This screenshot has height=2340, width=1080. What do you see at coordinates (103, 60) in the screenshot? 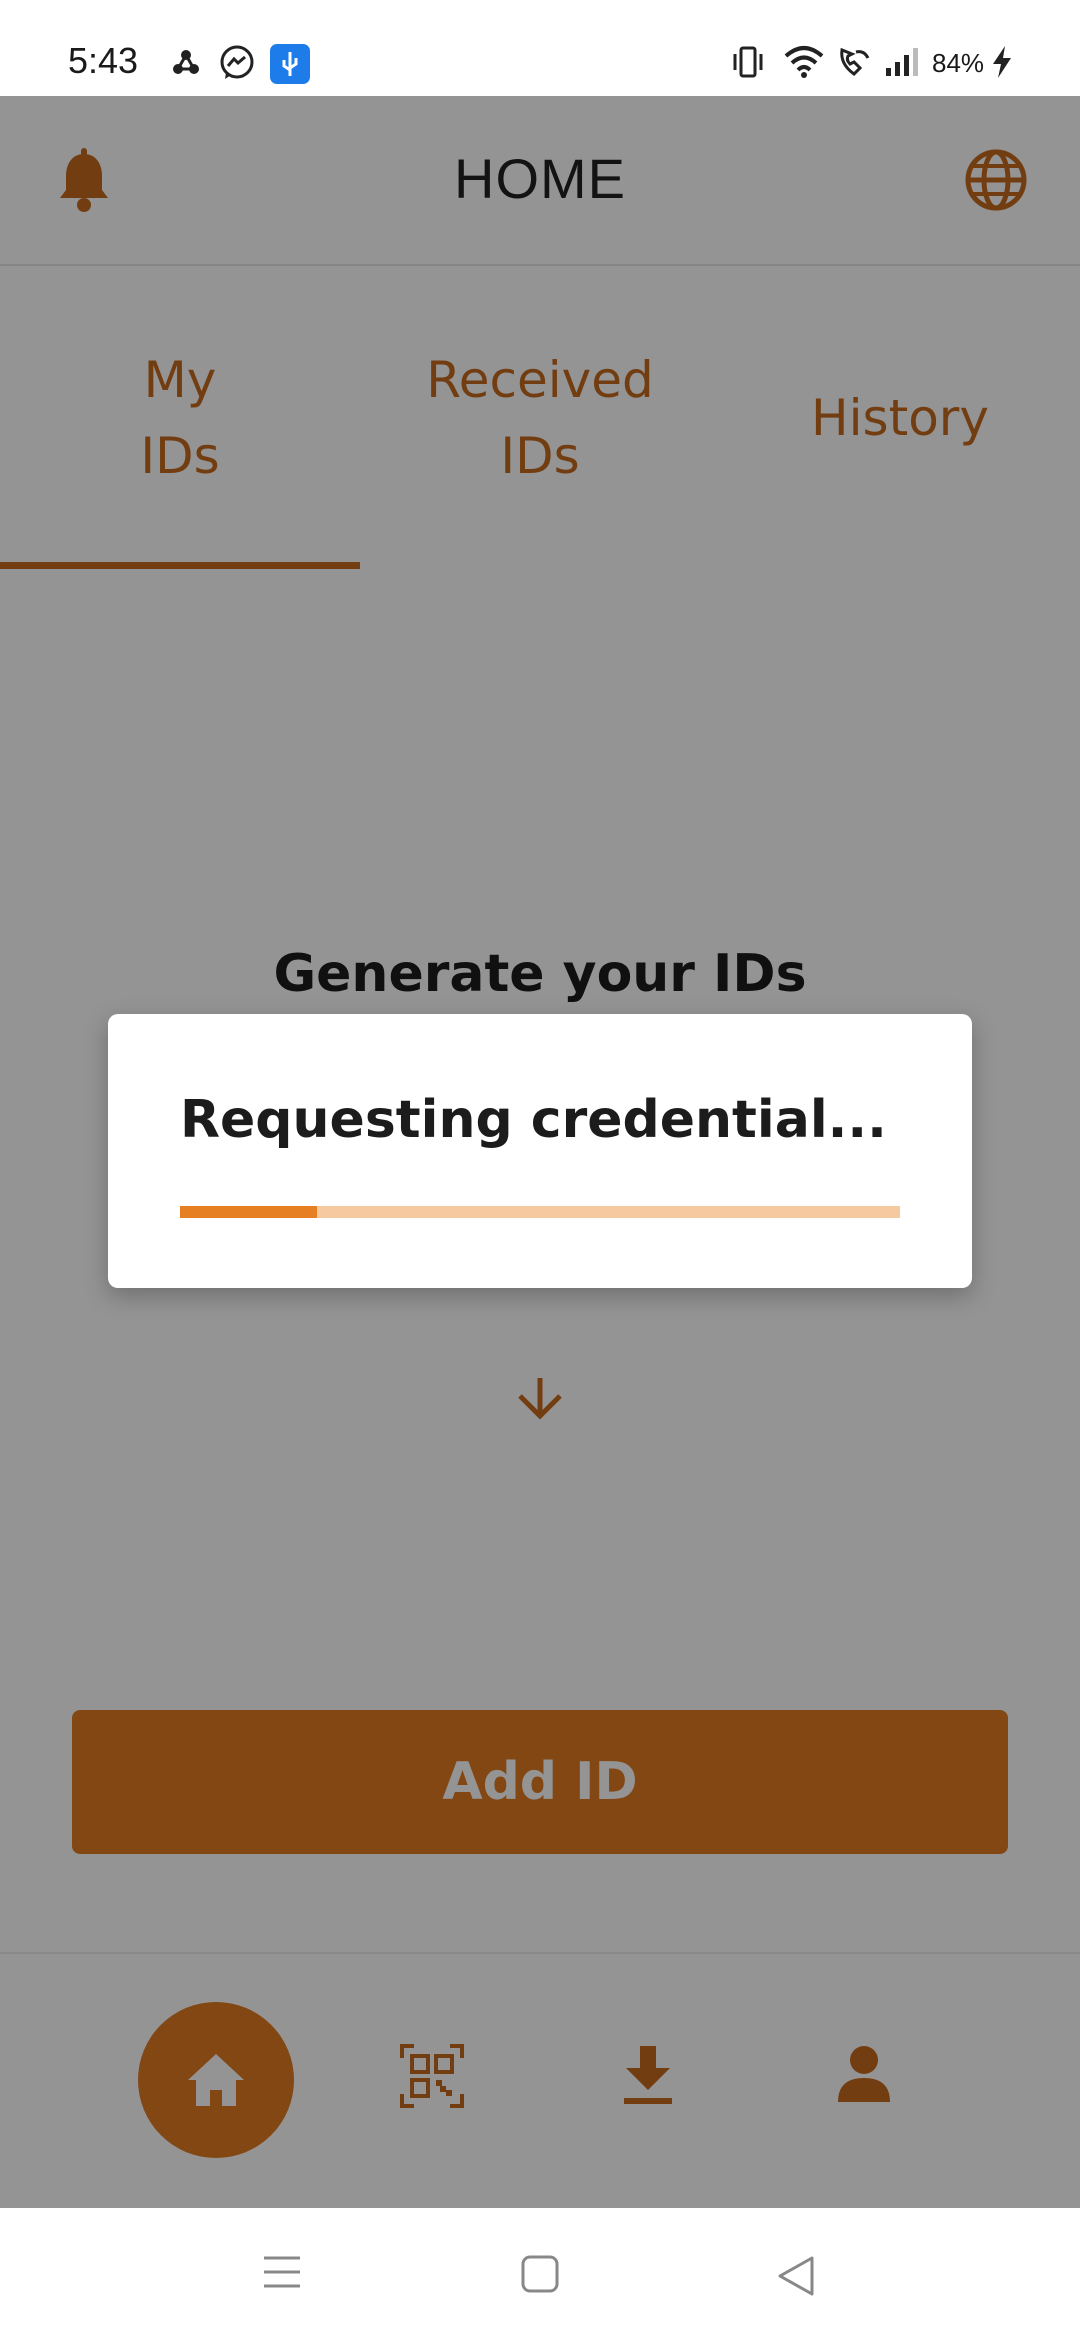
I see `status-time: 5:43` at bounding box center [103, 60].